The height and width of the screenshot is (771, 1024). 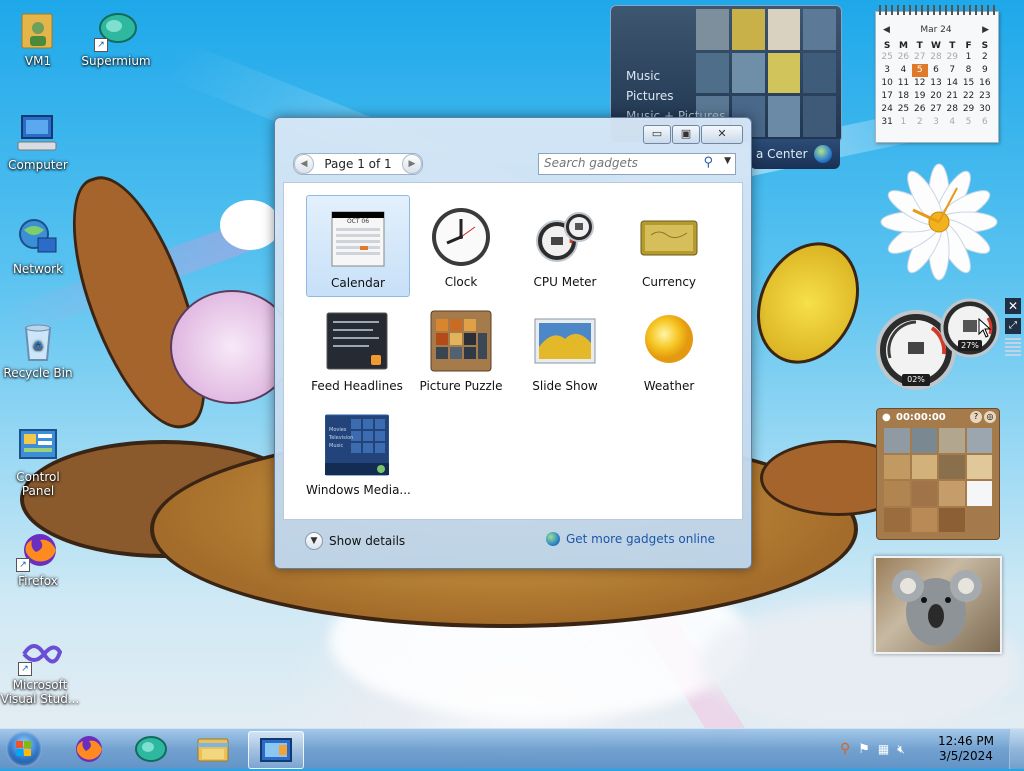 I want to click on next-page-button: ▶, so click(x=412, y=164).